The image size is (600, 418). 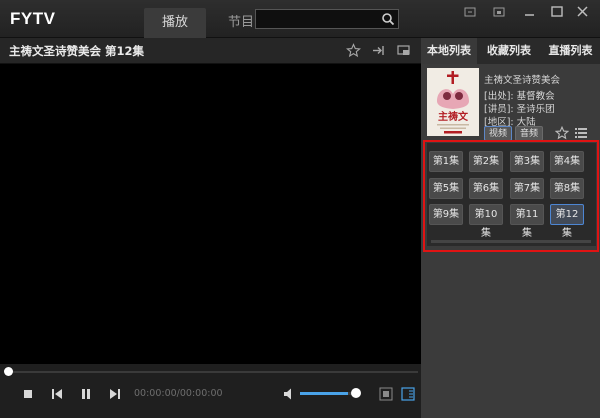 What do you see at coordinates (28, 394) in the screenshot?
I see `stop-icon` at bounding box center [28, 394].